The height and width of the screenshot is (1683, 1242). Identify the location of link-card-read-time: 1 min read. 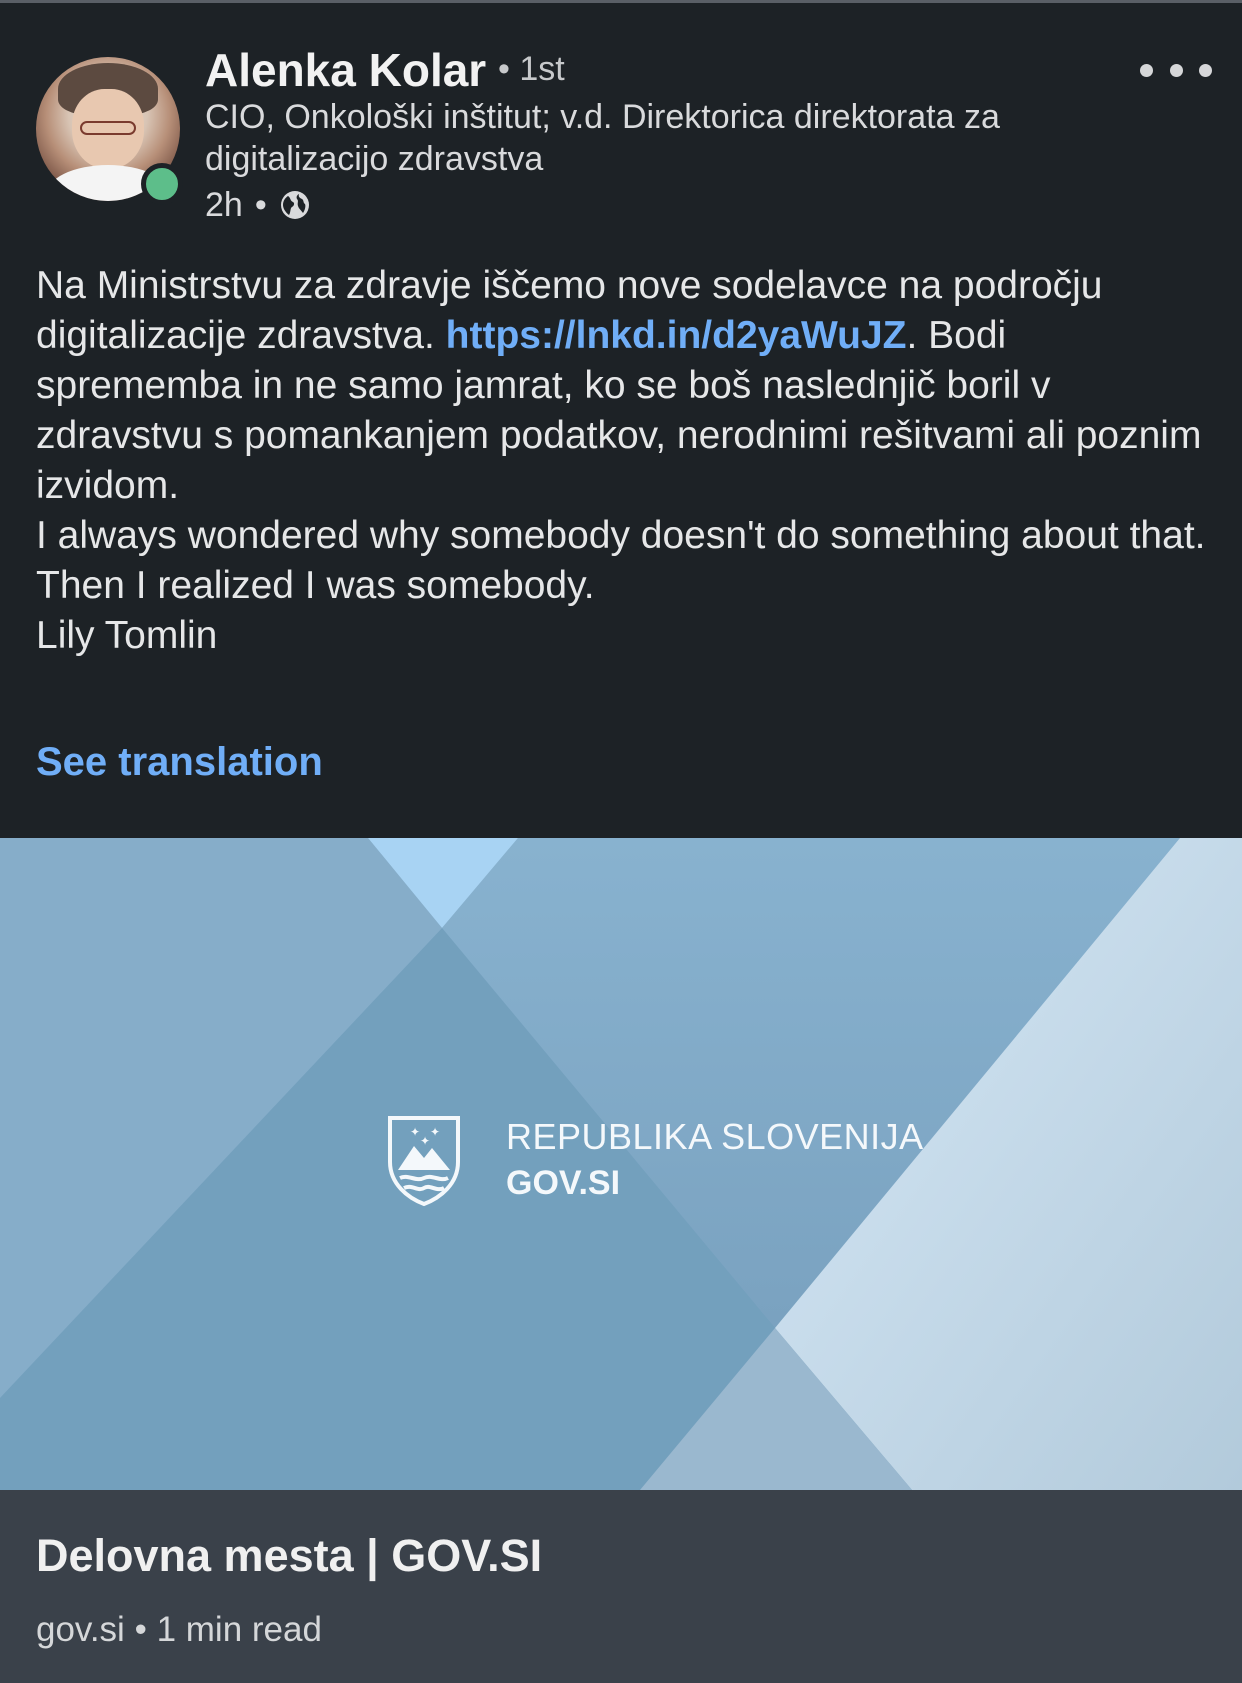
(239, 1629).